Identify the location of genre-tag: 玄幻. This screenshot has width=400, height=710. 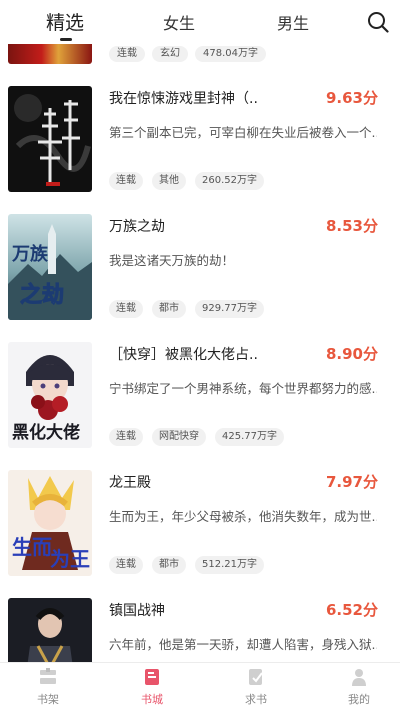
(170, 54).